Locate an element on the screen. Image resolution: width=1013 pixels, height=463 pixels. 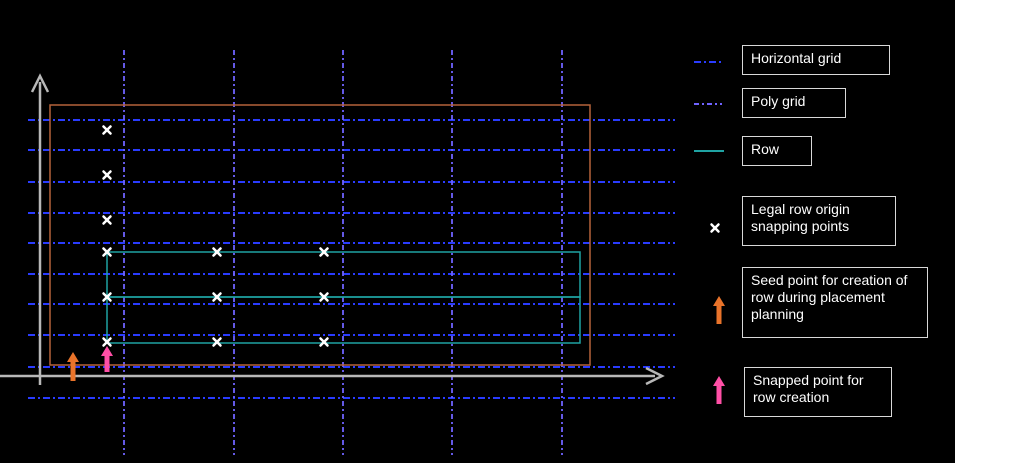
rows is located at coordinates (343, 297).